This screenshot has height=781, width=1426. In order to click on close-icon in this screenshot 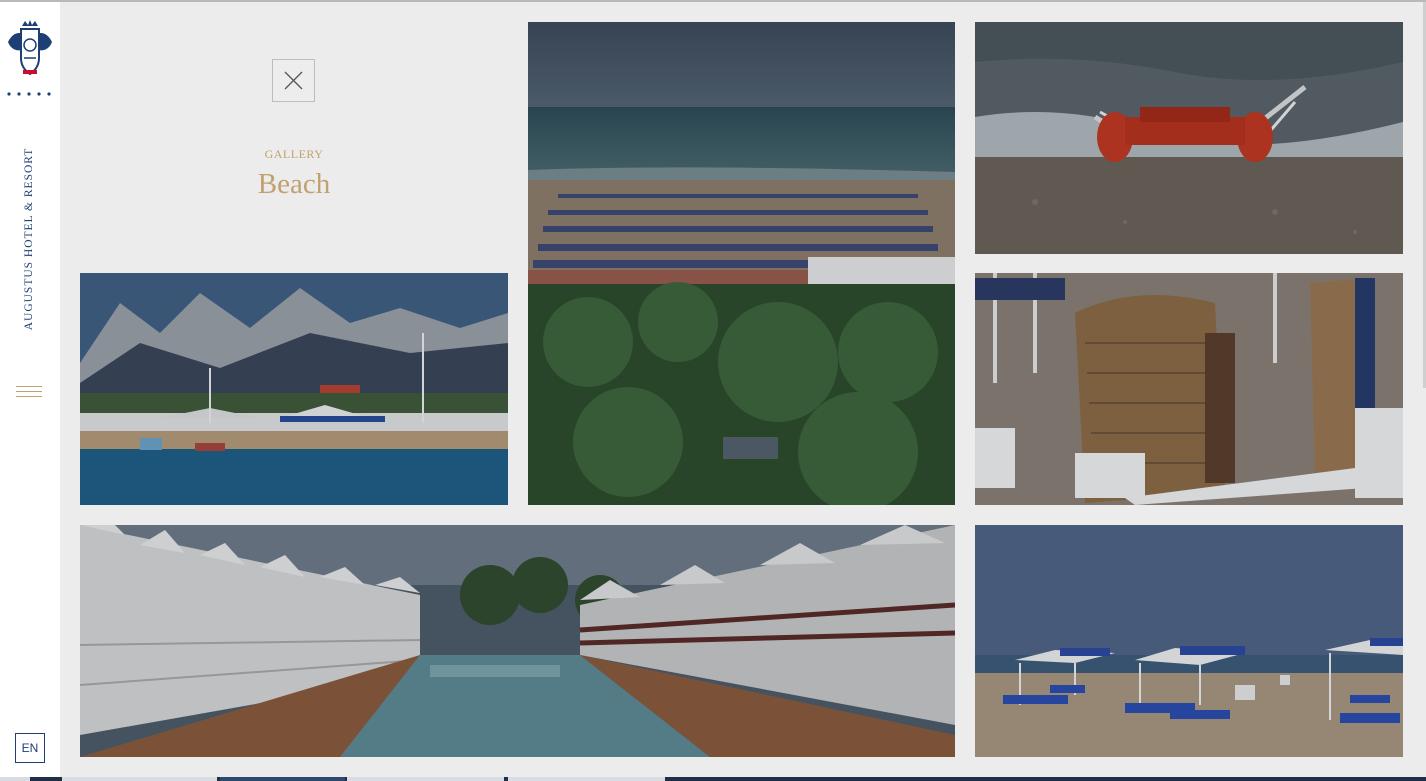, I will do `click(293, 80)`.